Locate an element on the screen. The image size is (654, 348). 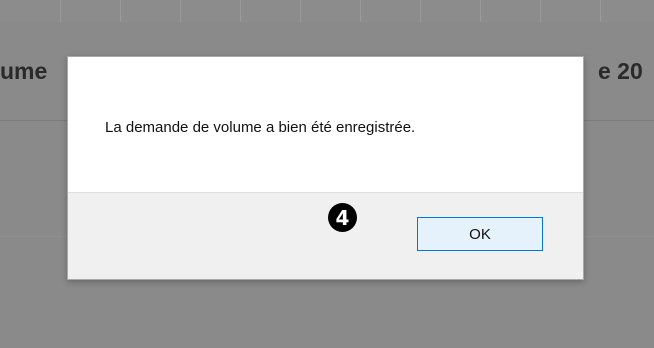
background-table-grid is located at coordinates (327, 11).